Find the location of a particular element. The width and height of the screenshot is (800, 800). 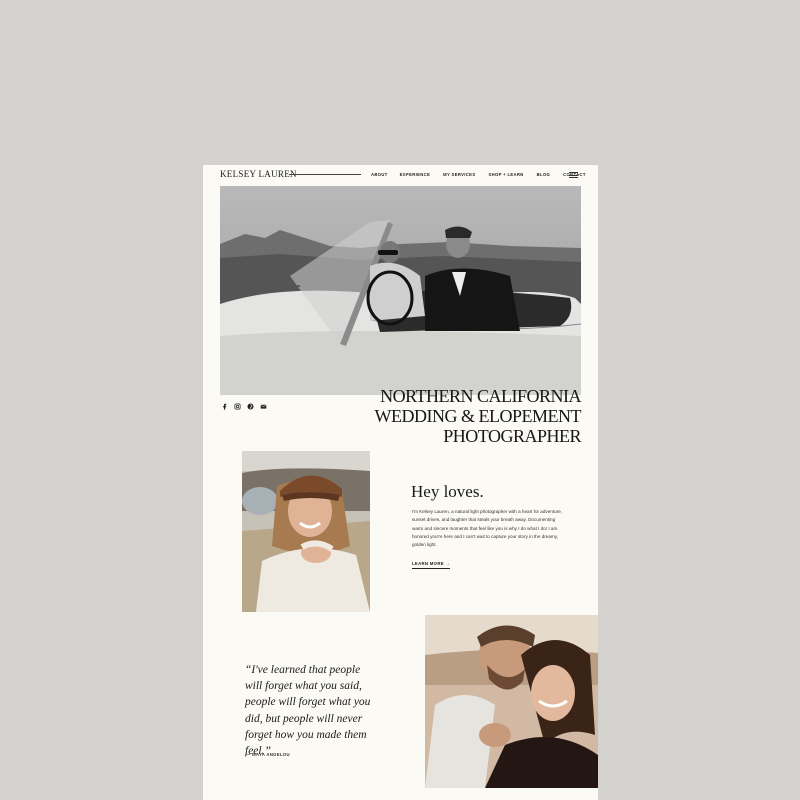

nav-item-about: ABOUT is located at coordinates (379, 174).